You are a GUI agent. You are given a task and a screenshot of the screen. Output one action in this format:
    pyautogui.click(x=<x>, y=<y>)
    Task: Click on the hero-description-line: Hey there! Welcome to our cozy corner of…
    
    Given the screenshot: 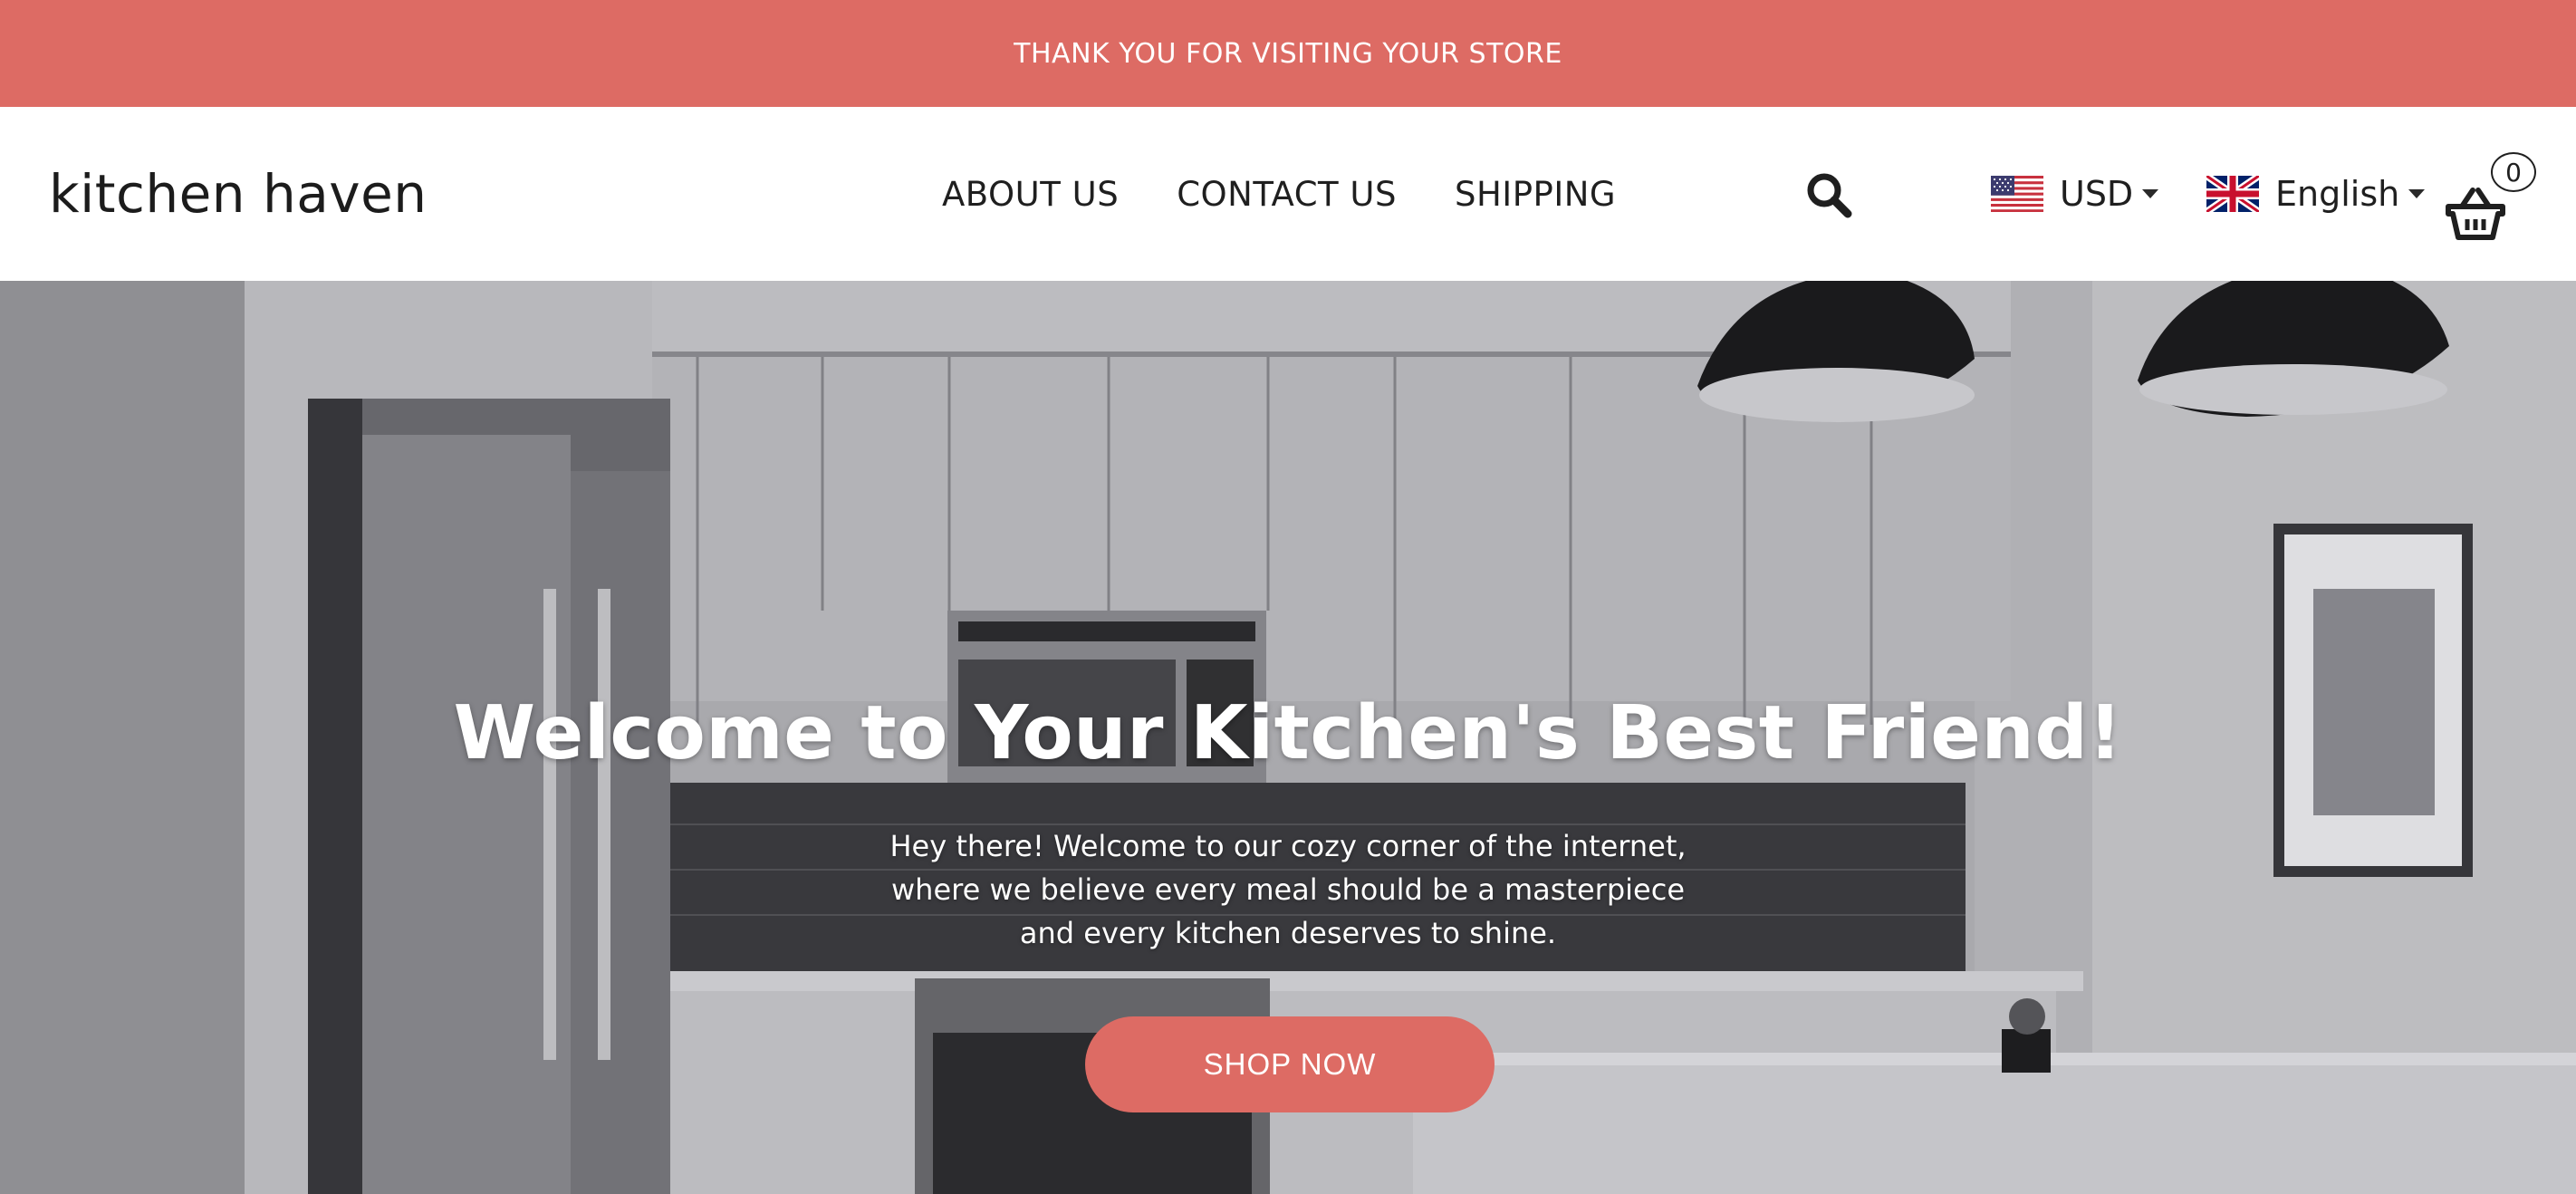 What is the action you would take?
    pyautogui.click(x=1288, y=846)
    